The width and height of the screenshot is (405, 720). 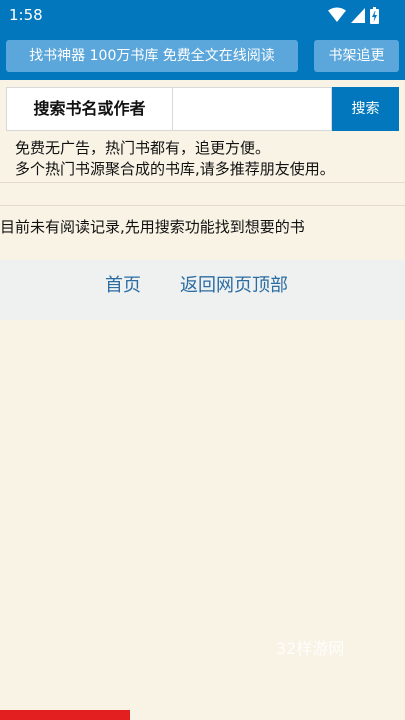 I want to click on battery-icon, so click(x=374, y=15).